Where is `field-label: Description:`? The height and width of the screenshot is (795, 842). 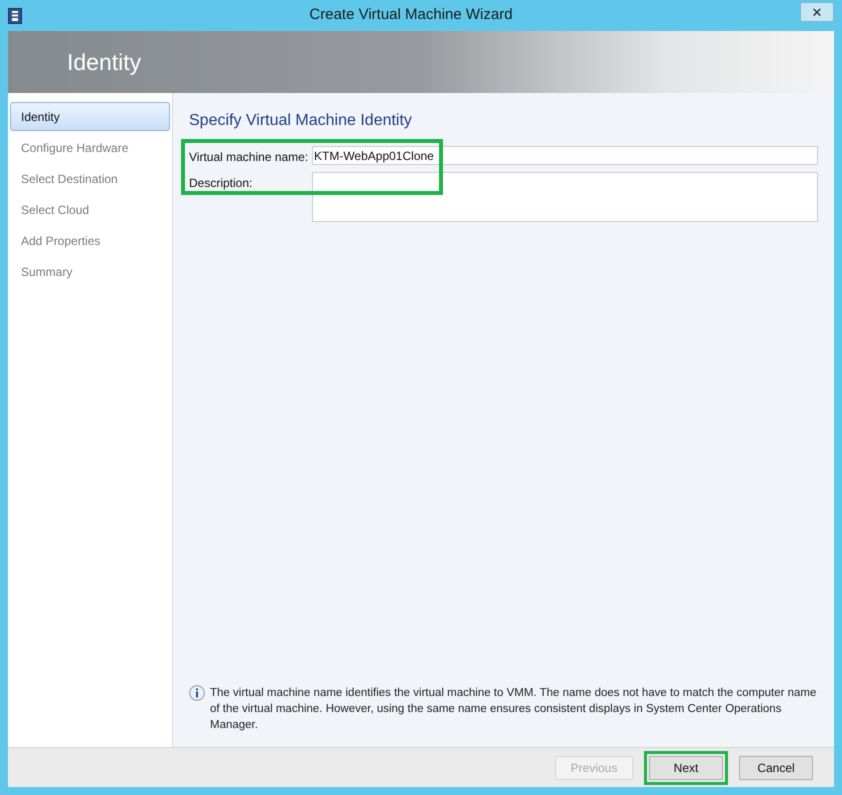 field-label: Description: is located at coordinates (221, 183).